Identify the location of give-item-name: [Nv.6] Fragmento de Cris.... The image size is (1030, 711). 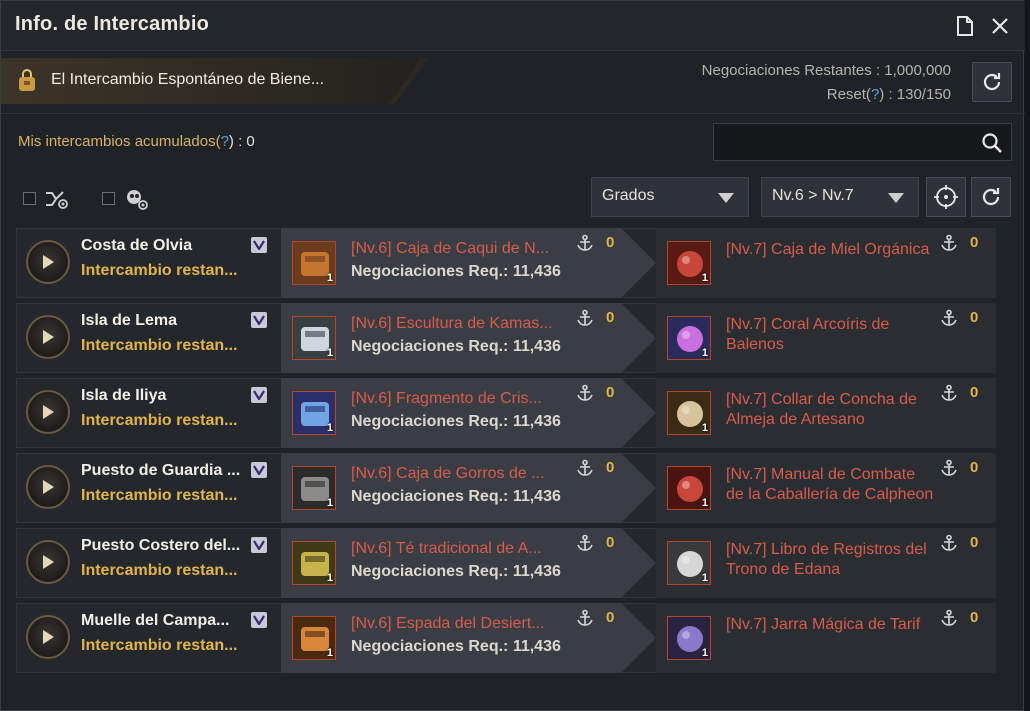
(446, 398).